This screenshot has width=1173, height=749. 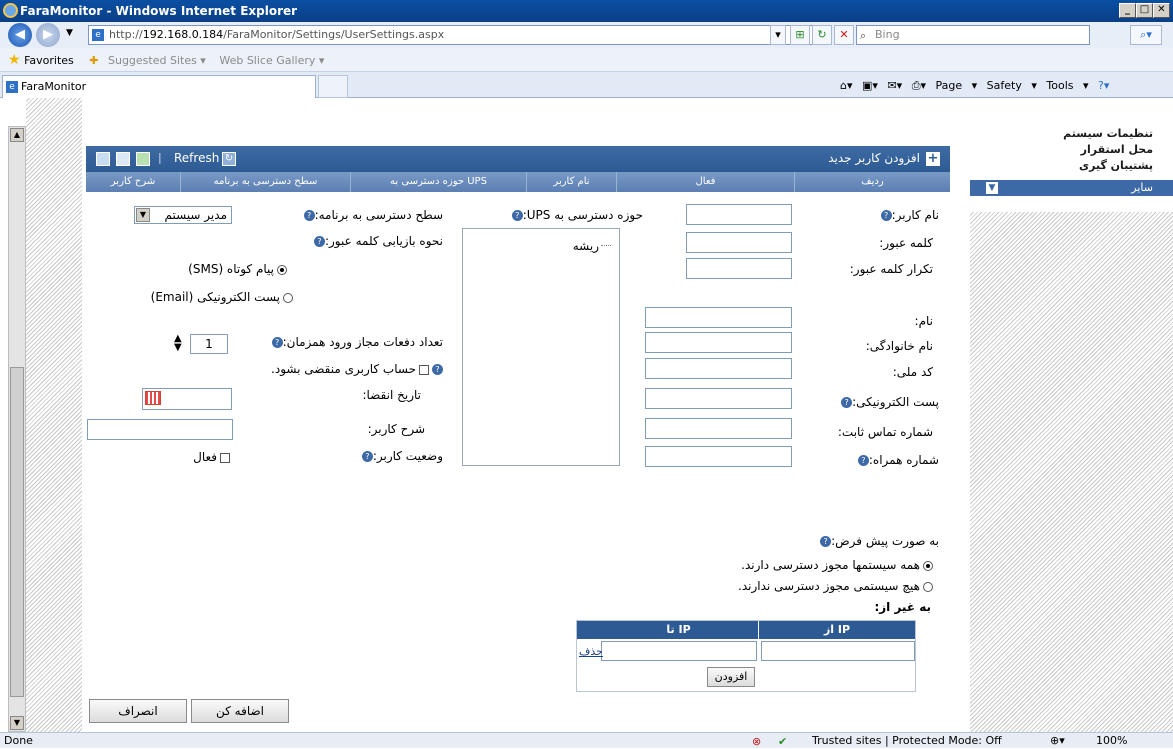 I want to click on feeds-icon: ▣▾, so click(x=870, y=85).